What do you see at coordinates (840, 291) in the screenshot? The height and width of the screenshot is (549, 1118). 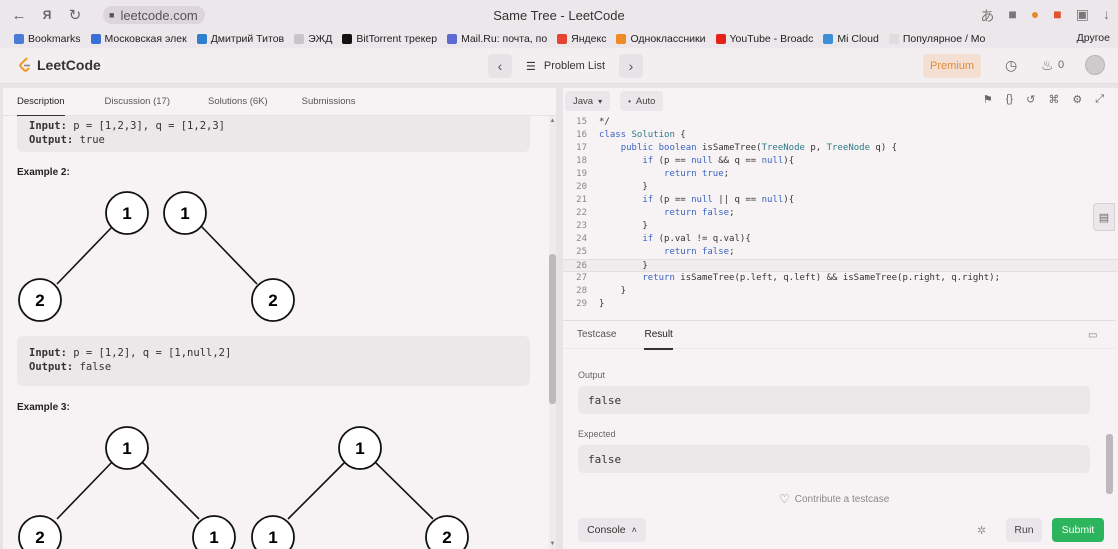 I see `code-line: 28 }` at bounding box center [840, 291].